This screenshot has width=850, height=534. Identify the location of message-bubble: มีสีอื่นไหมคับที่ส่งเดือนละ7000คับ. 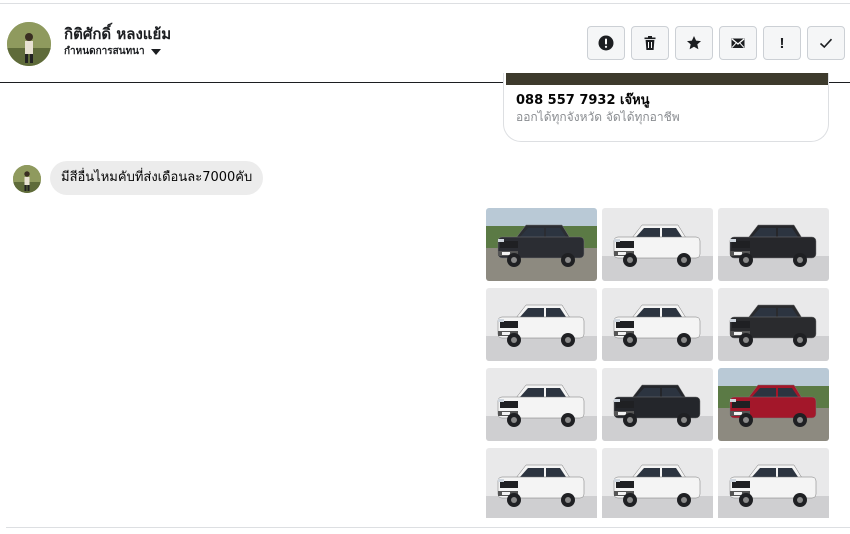
(157, 178).